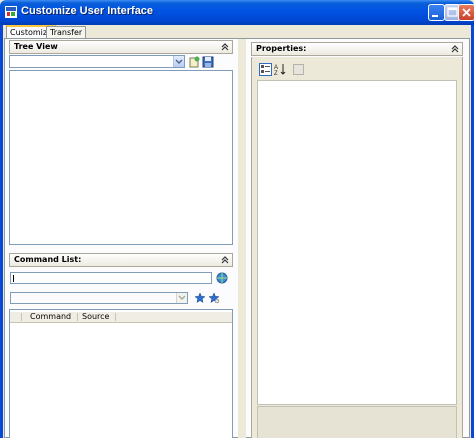 This screenshot has width=474, height=438. I want to click on property-pages-icon, so click(298, 69).